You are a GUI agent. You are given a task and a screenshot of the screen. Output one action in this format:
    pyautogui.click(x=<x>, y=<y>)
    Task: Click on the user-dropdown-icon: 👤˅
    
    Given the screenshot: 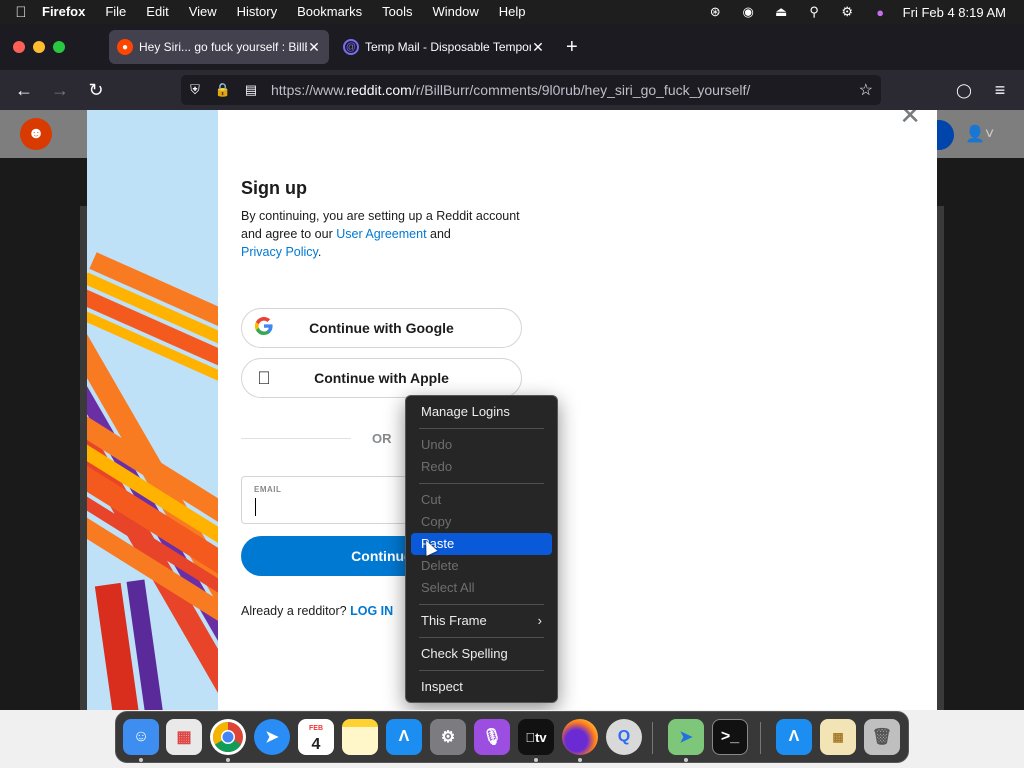 What is the action you would take?
    pyautogui.click(x=979, y=134)
    